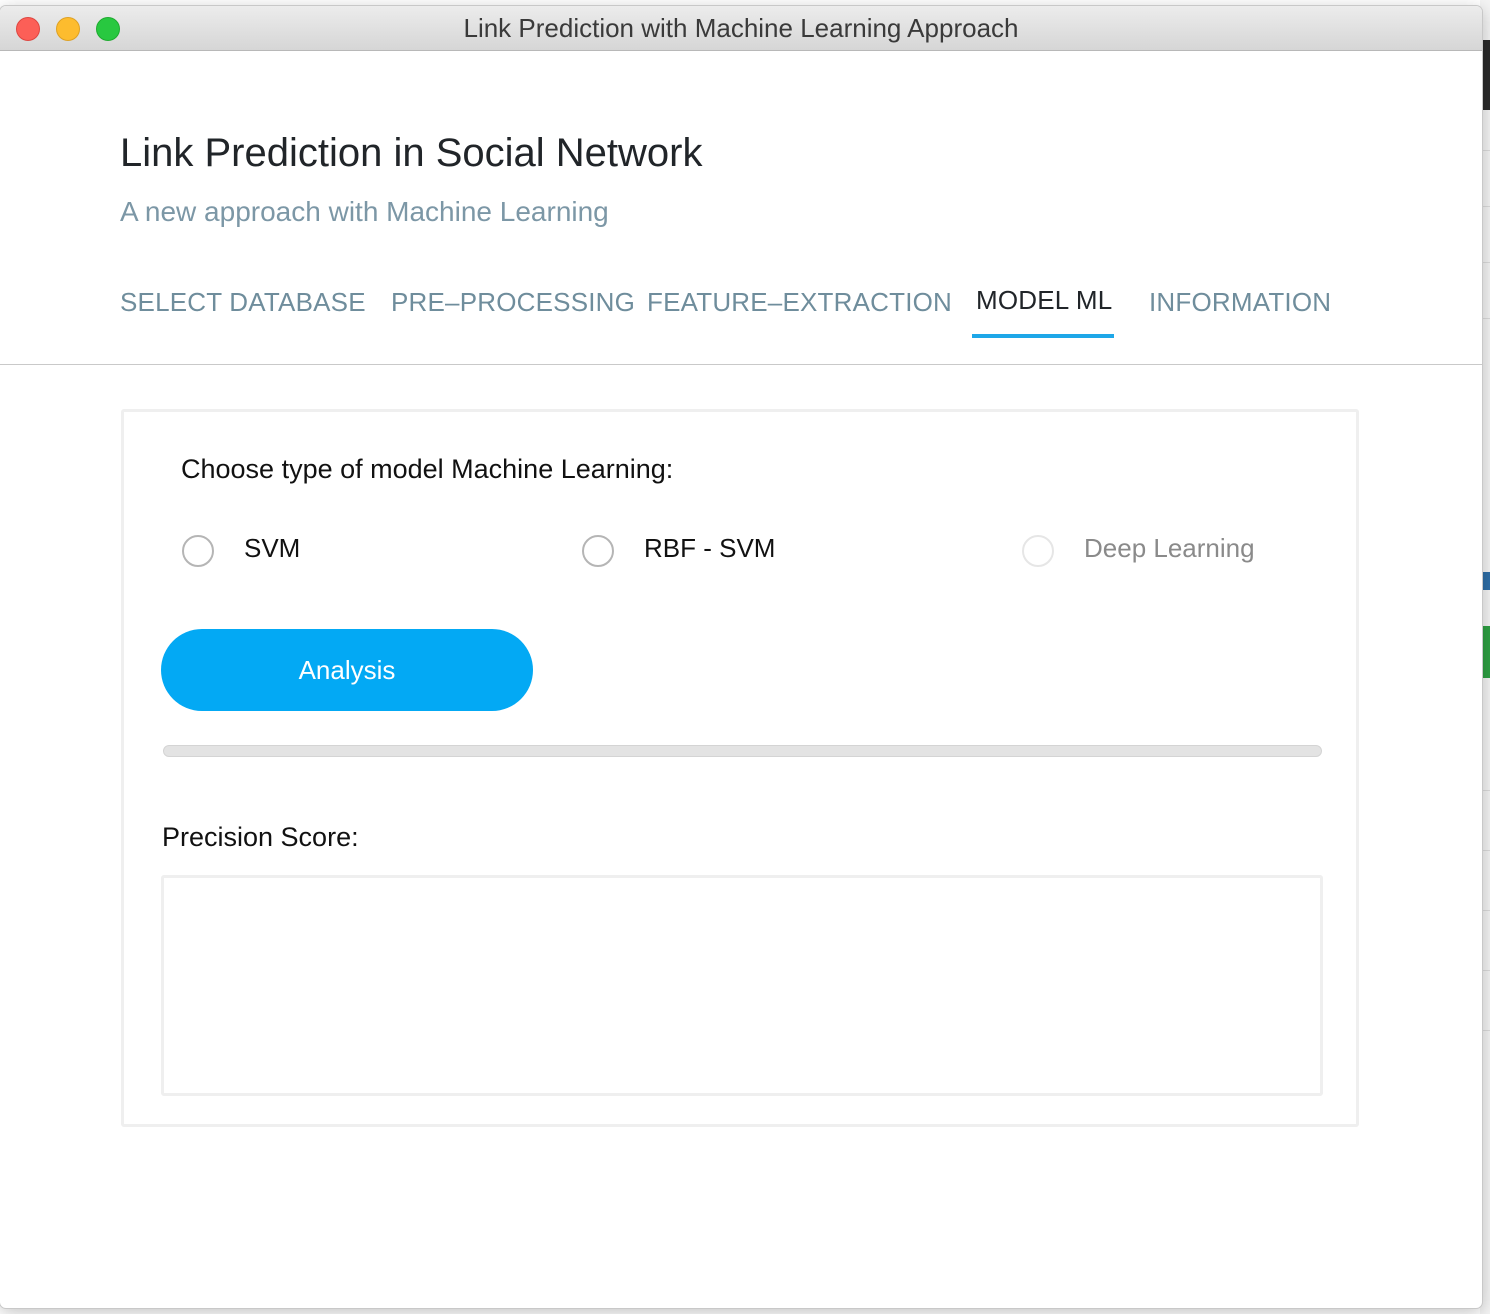  Describe the element at coordinates (1044, 300) in the screenshot. I see `tab-model-ml: MODEL ML` at that location.